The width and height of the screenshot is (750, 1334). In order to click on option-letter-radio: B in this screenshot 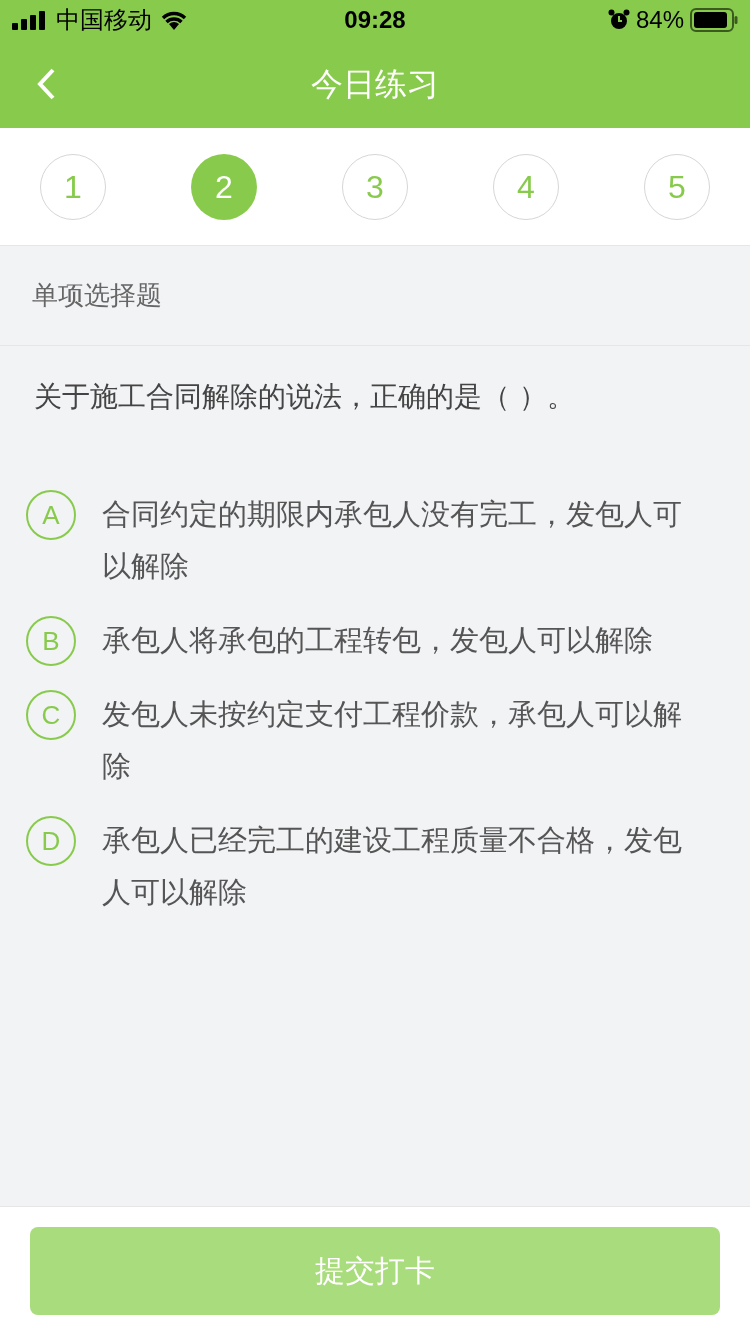, I will do `click(51, 641)`.